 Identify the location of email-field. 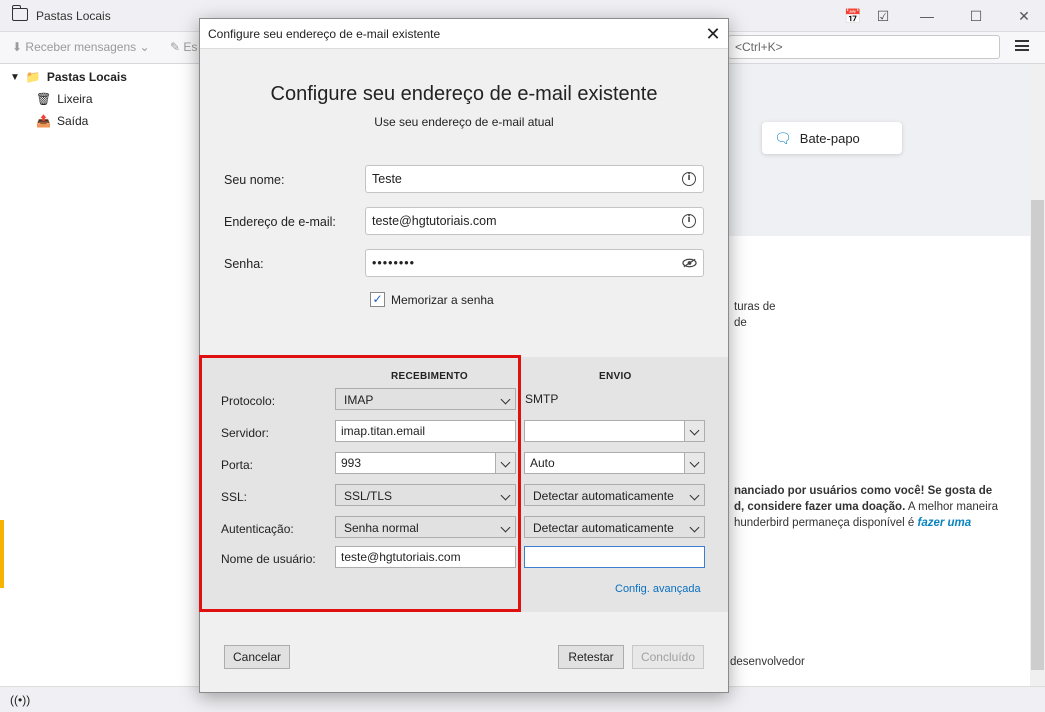
(534, 221).